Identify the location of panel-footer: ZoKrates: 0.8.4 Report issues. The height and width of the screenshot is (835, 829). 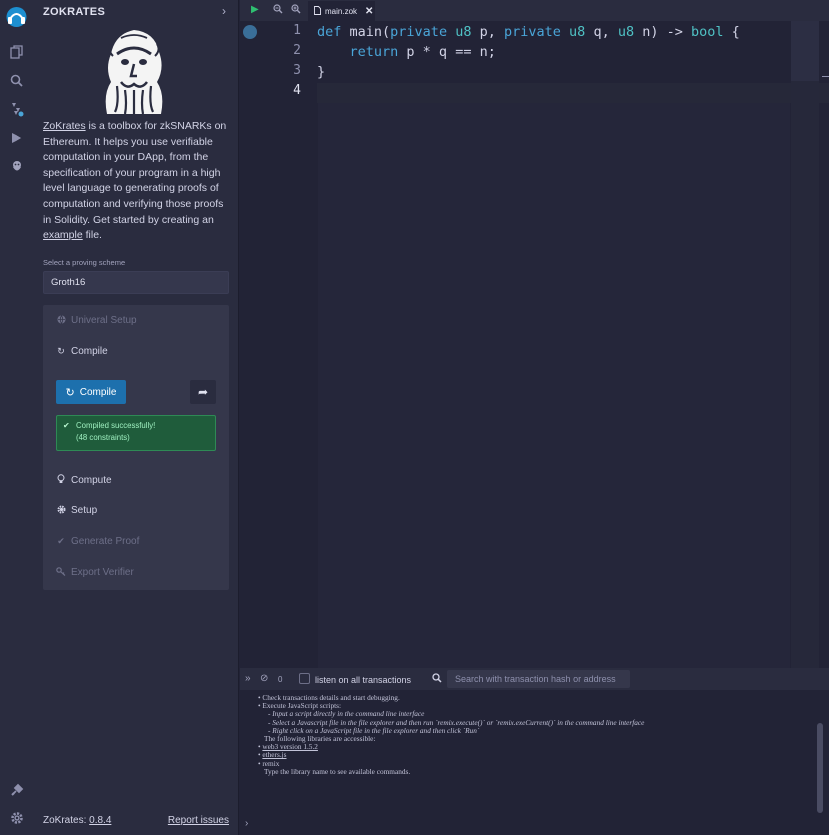
(136, 820).